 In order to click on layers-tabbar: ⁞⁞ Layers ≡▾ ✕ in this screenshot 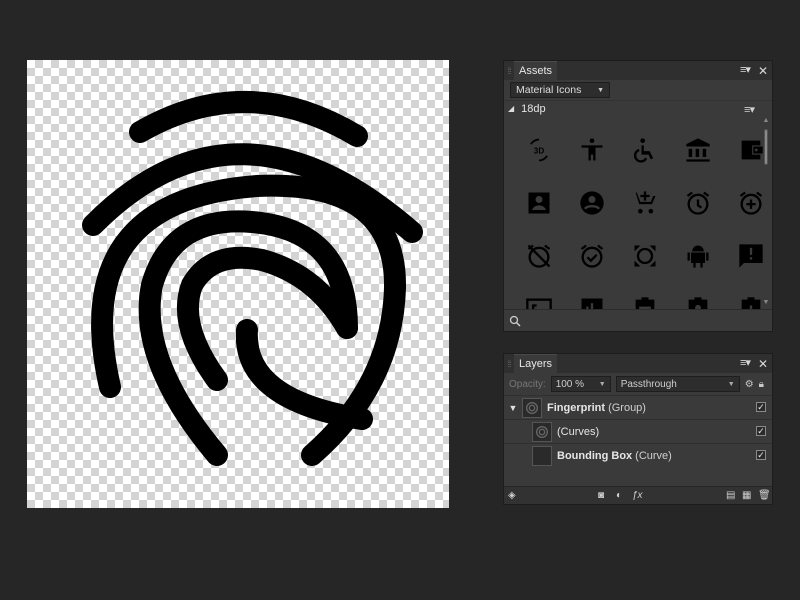, I will do `click(638, 363)`.